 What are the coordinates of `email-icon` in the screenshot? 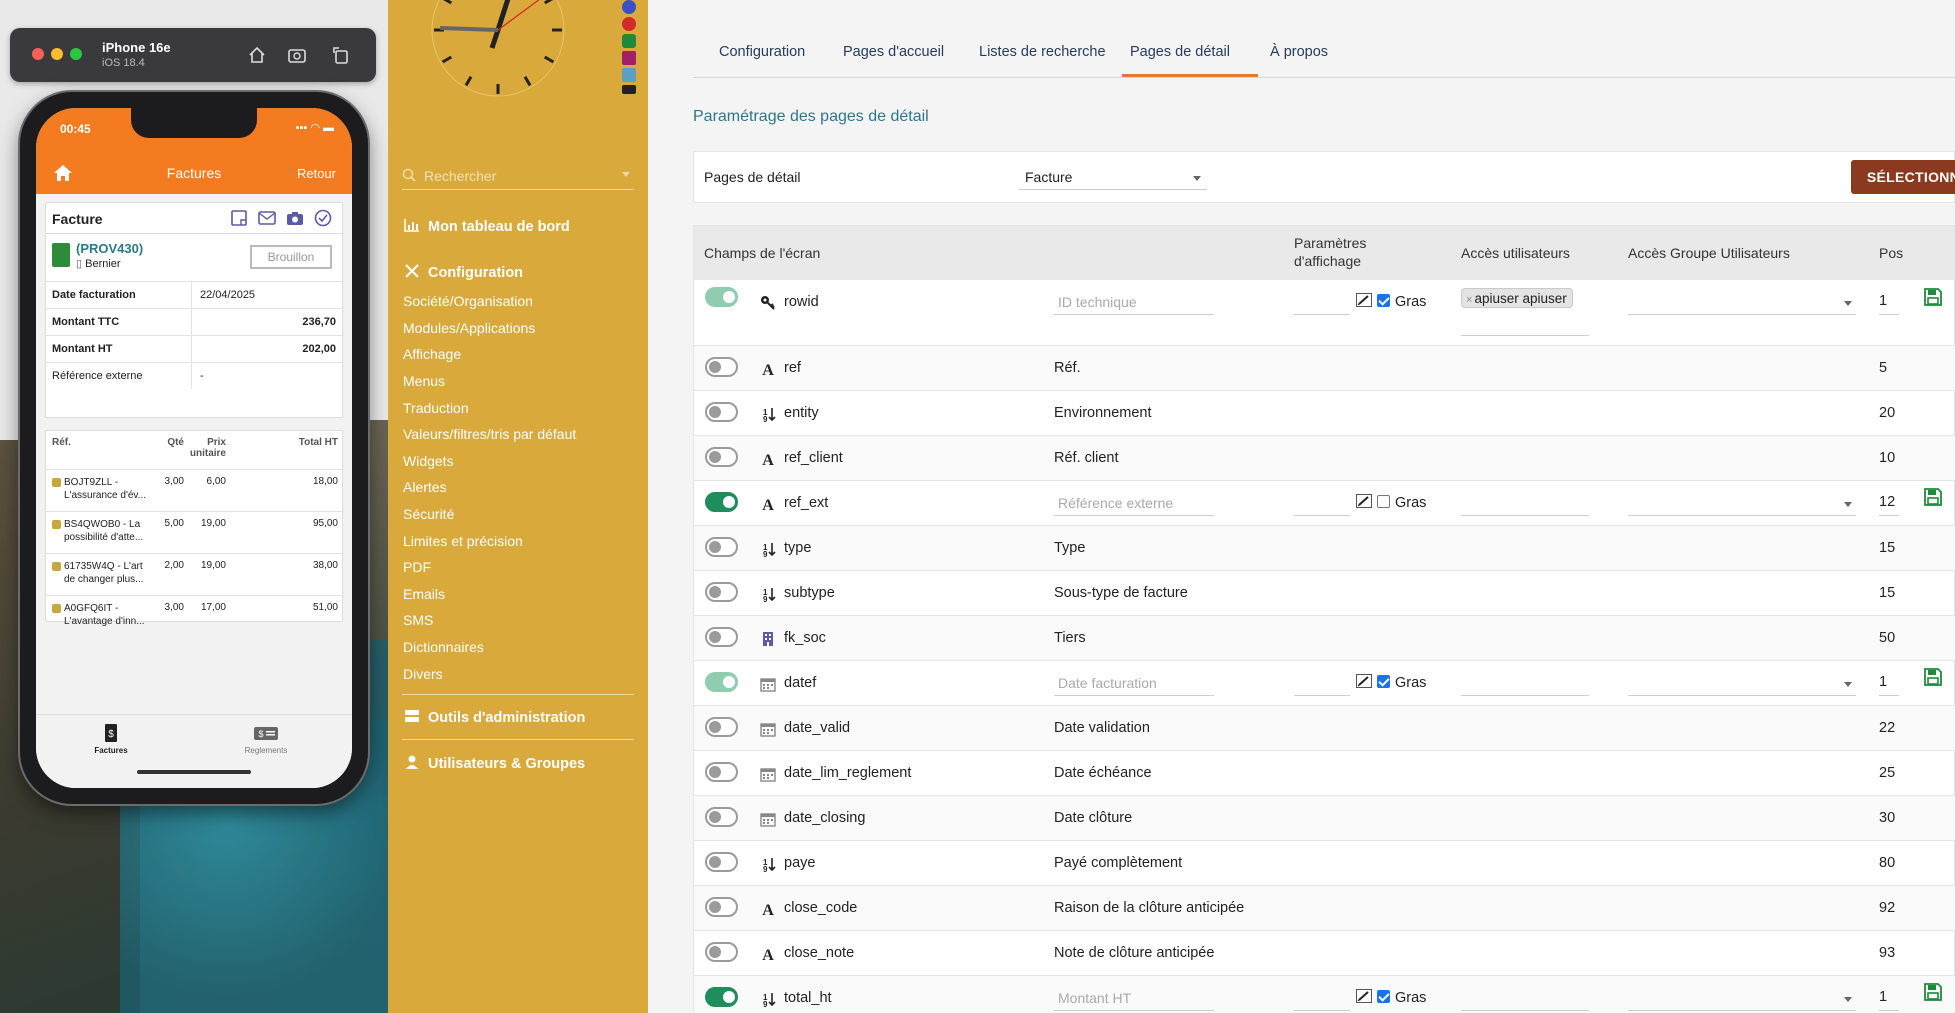 It's located at (267, 218).